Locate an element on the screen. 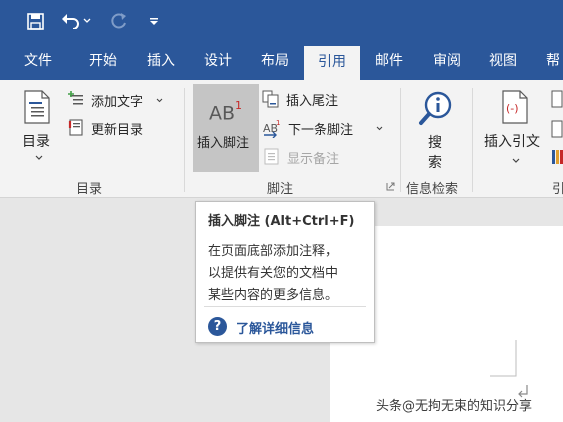 This screenshot has height=422, width=563. tab-insert: 插入 is located at coordinates (161, 61).